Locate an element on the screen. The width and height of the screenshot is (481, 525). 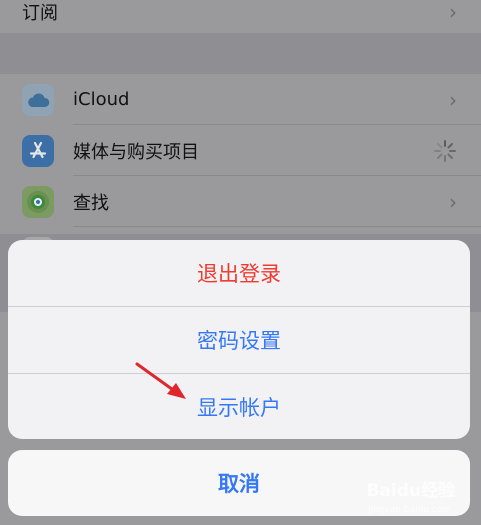
loading-spinner-icon is located at coordinates (445, 150).